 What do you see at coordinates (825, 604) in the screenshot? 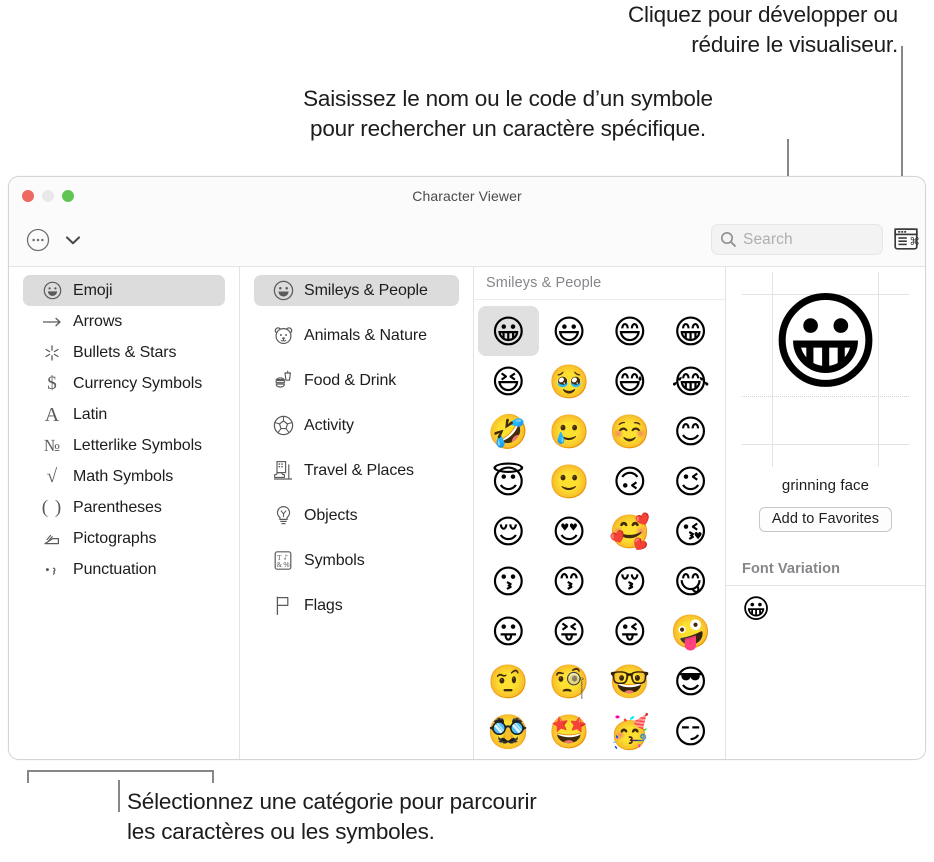
I see `font-variation-list: 😀` at bounding box center [825, 604].